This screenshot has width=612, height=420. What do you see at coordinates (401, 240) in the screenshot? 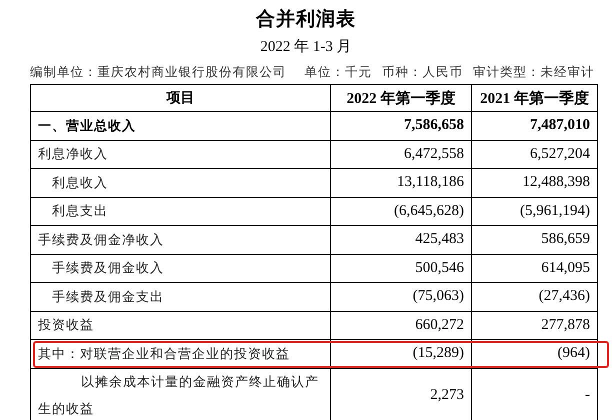
I see `table-cell: 425,483` at bounding box center [401, 240].